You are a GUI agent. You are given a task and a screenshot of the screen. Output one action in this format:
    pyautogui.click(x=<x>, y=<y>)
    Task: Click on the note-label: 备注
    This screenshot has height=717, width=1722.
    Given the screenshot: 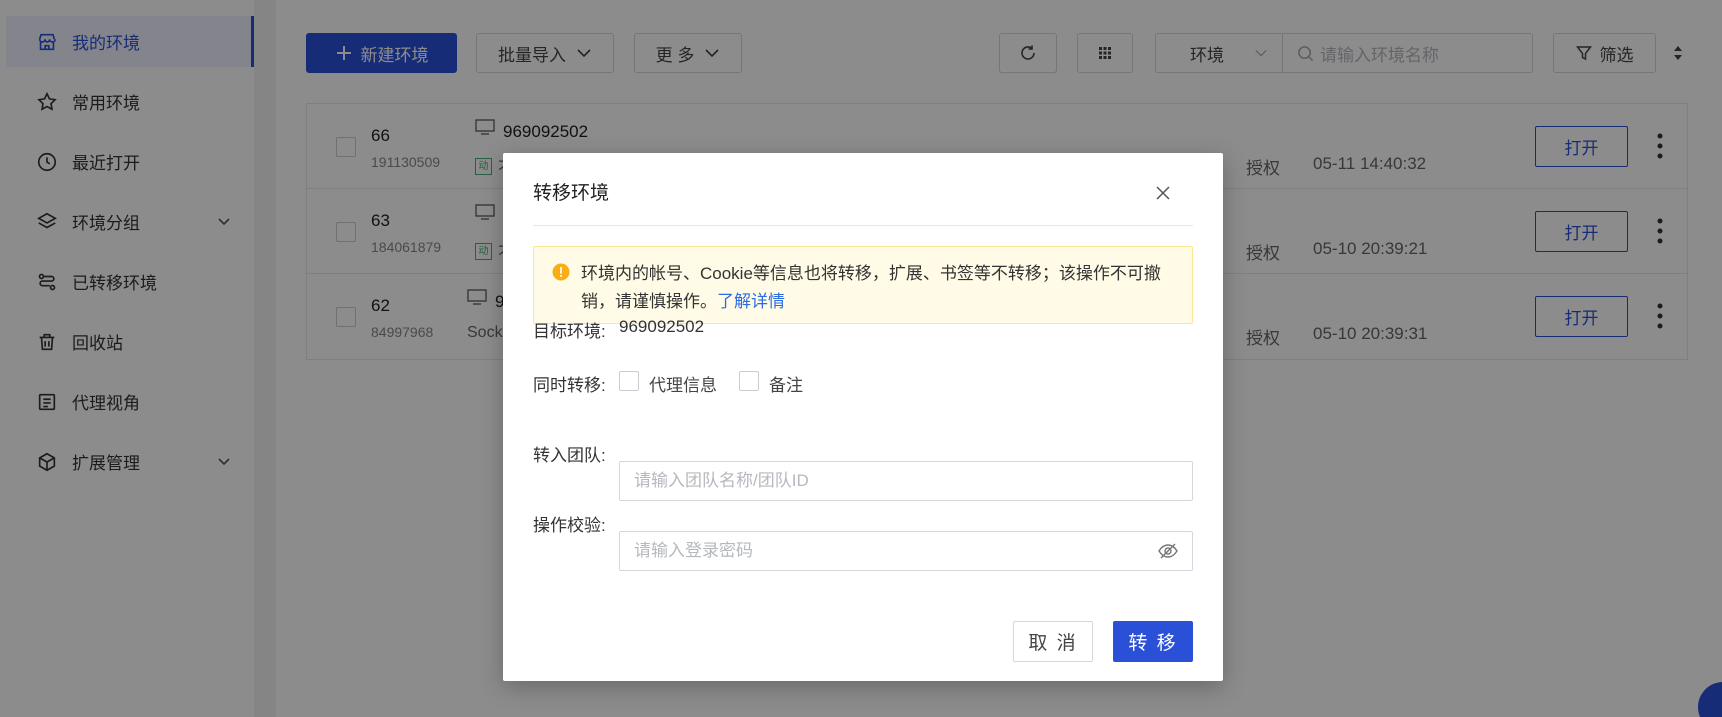 What is the action you would take?
    pyautogui.click(x=786, y=385)
    